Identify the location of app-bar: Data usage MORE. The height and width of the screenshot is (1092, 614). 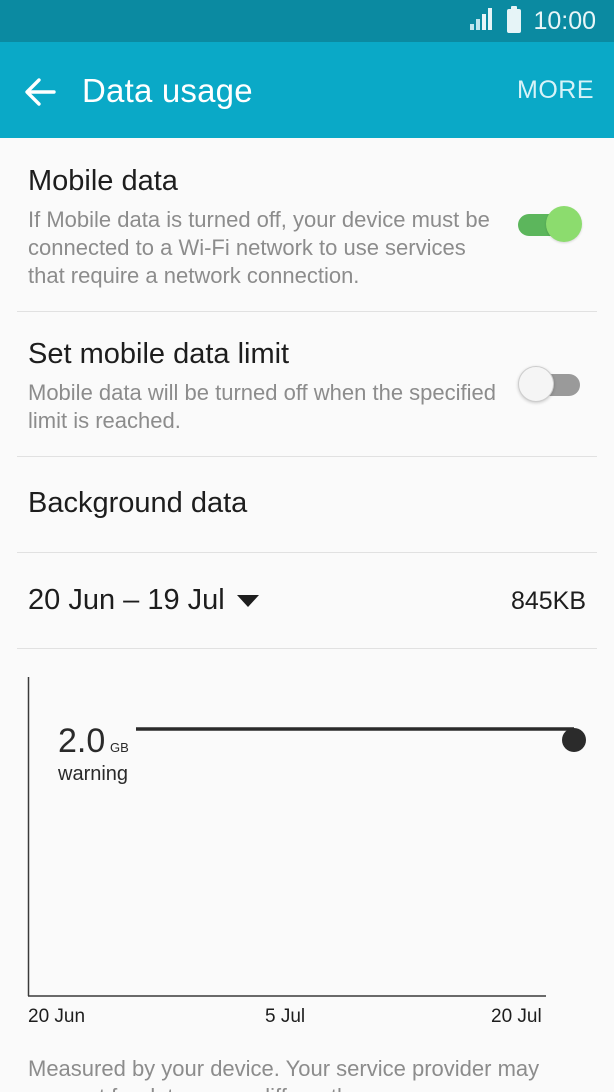
(307, 90).